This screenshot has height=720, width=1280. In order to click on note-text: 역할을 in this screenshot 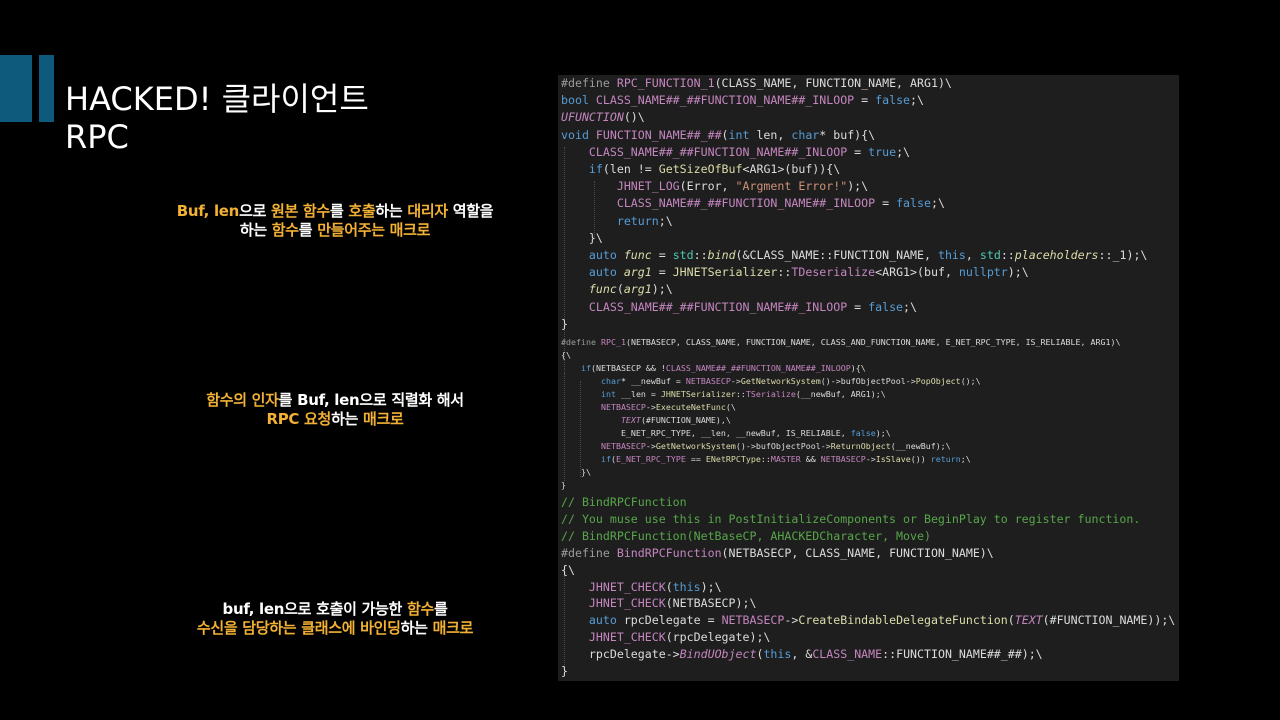, I will do `click(470, 211)`.